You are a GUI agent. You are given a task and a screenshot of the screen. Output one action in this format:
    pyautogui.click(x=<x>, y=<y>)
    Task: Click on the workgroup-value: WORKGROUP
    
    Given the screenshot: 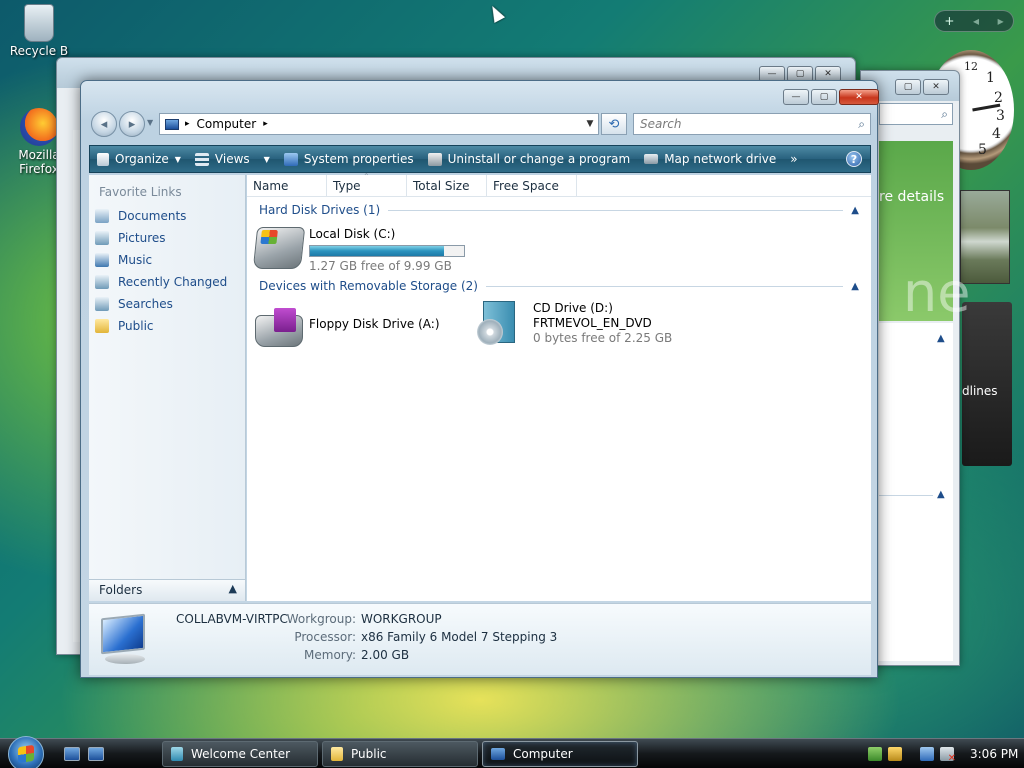 What is the action you would take?
    pyautogui.click(x=401, y=619)
    